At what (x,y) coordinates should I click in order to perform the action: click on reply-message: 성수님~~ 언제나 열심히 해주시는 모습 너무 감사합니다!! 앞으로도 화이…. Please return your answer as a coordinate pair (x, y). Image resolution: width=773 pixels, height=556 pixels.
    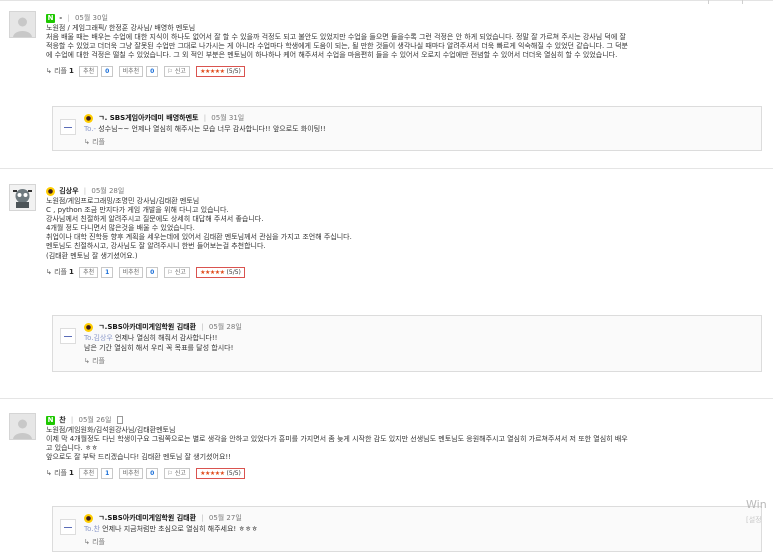
    Looking at the image, I should click on (211, 129).